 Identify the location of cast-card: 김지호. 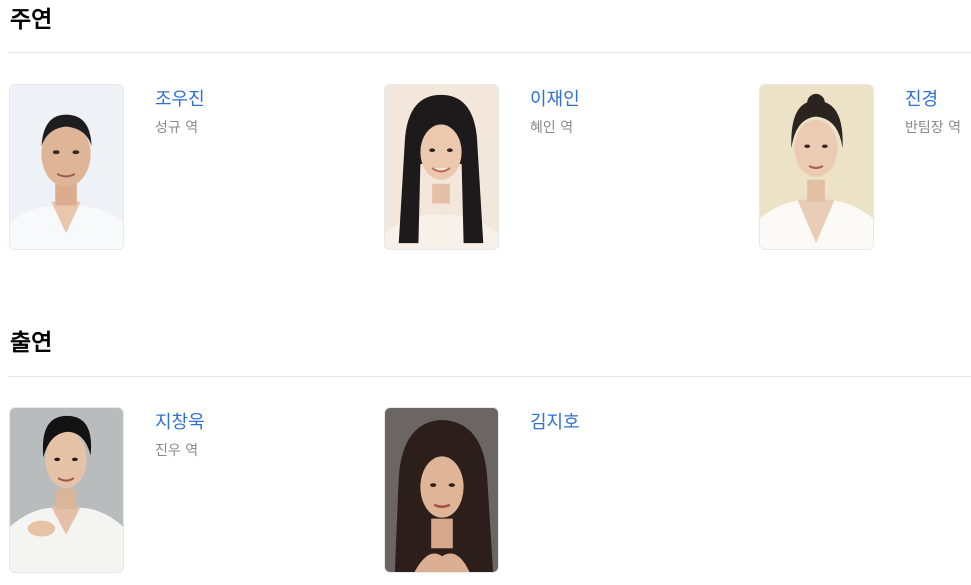
(564, 491).